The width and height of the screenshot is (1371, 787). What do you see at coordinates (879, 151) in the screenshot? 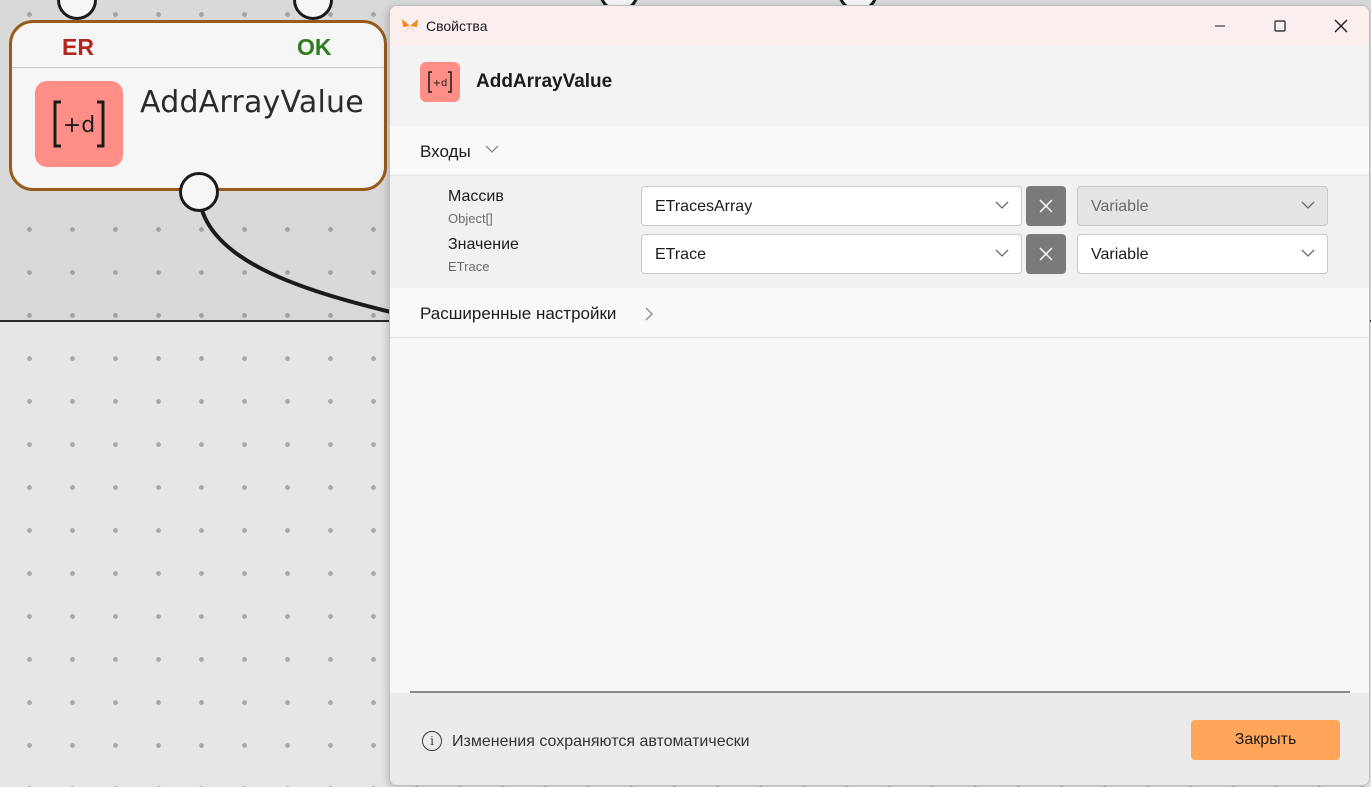
I see `inputs-section-toggle: Входы` at bounding box center [879, 151].